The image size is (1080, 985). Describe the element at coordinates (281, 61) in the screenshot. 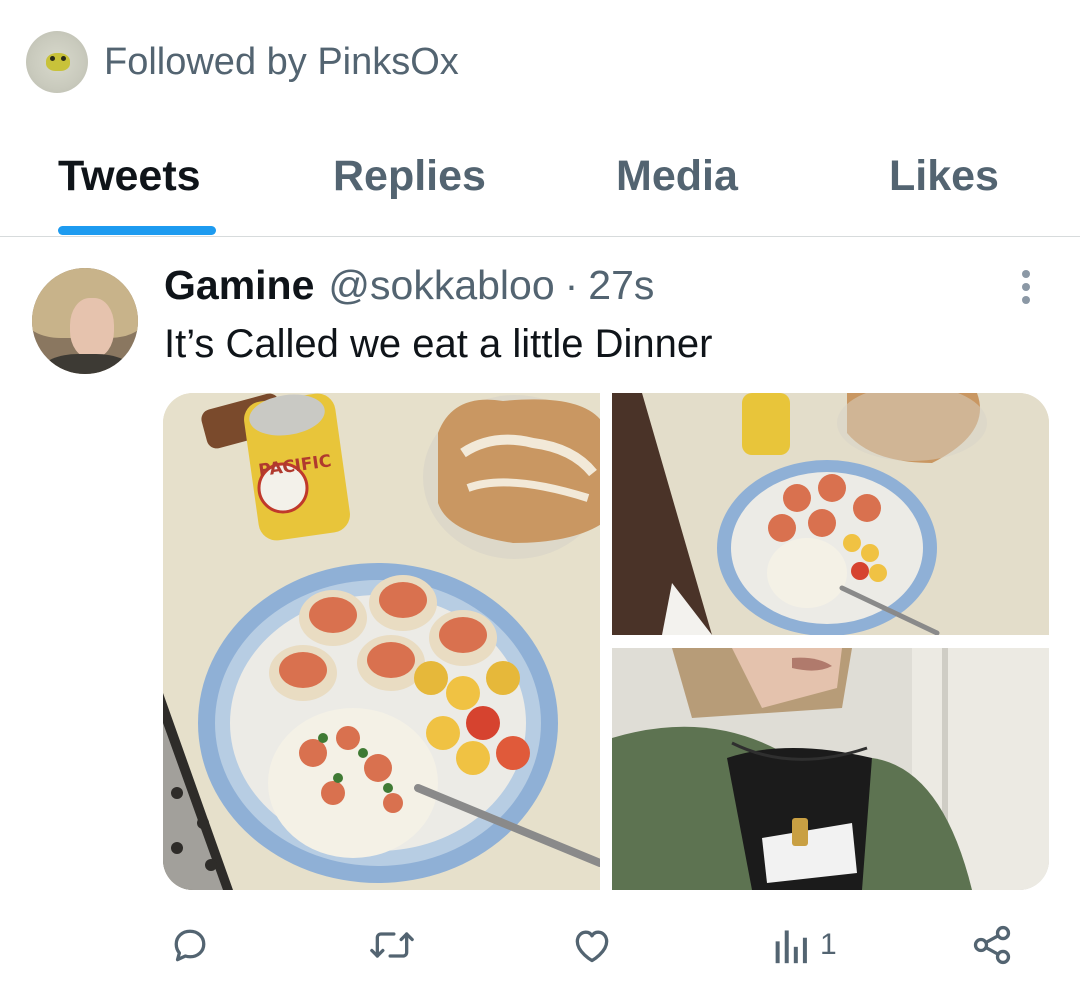

I see `followed-by-text: Followed by PinksOx` at that location.